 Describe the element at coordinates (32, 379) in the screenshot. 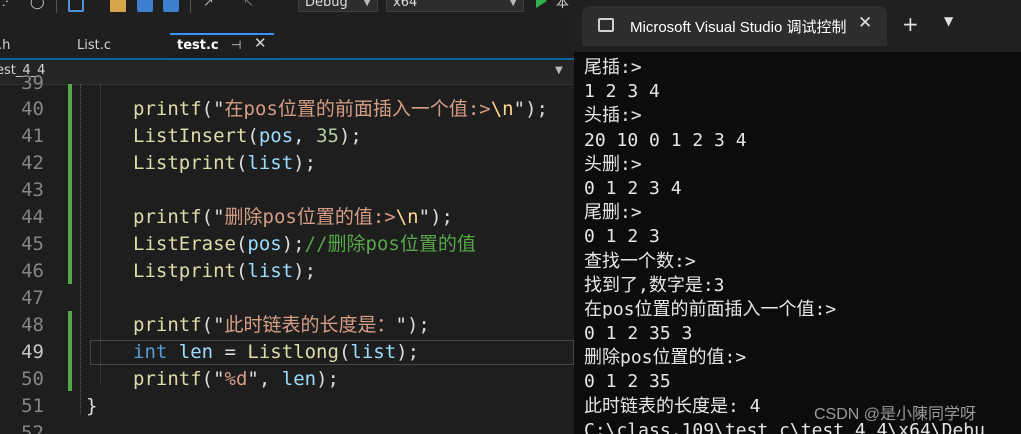

I see `line-number: 50` at that location.